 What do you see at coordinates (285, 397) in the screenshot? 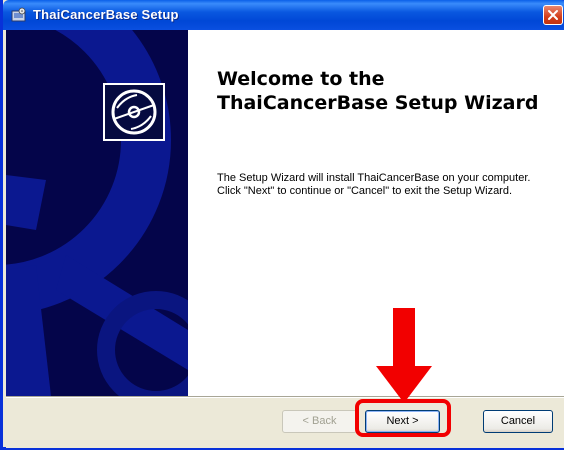
I see `footer-divider` at bounding box center [285, 397].